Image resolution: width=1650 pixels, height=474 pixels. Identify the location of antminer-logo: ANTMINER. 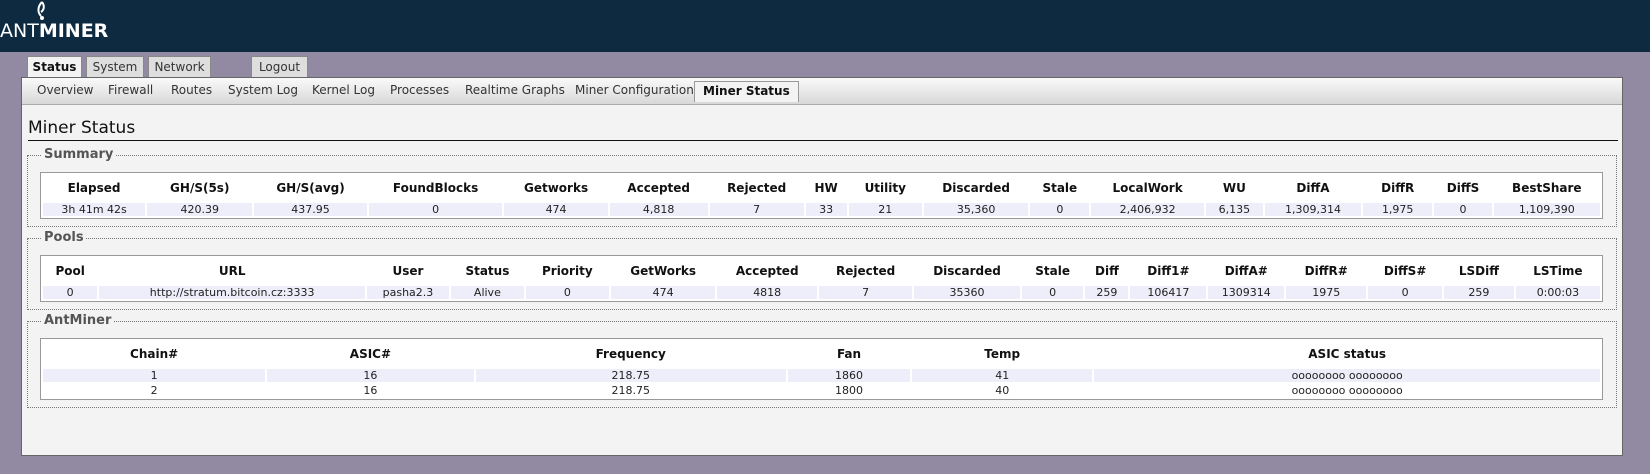
(54, 31).